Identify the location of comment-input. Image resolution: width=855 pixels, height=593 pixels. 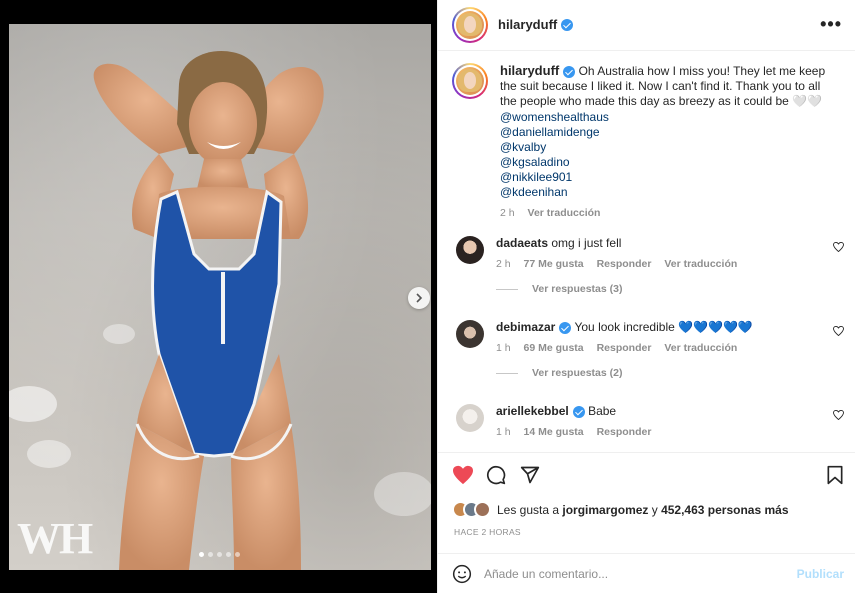
(634, 573).